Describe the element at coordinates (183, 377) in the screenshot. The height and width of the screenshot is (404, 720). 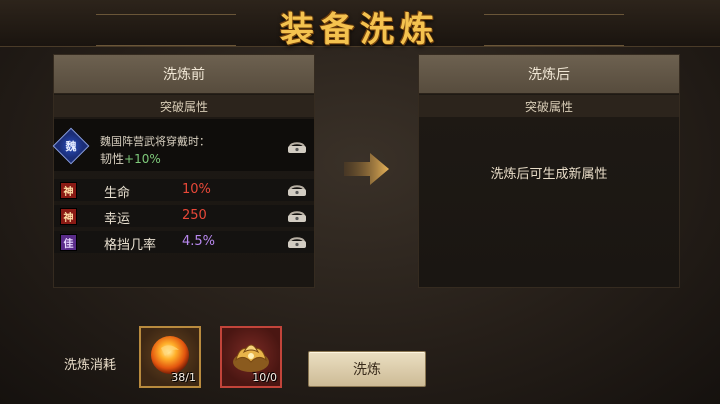
I see `item-count: 38/1` at that location.